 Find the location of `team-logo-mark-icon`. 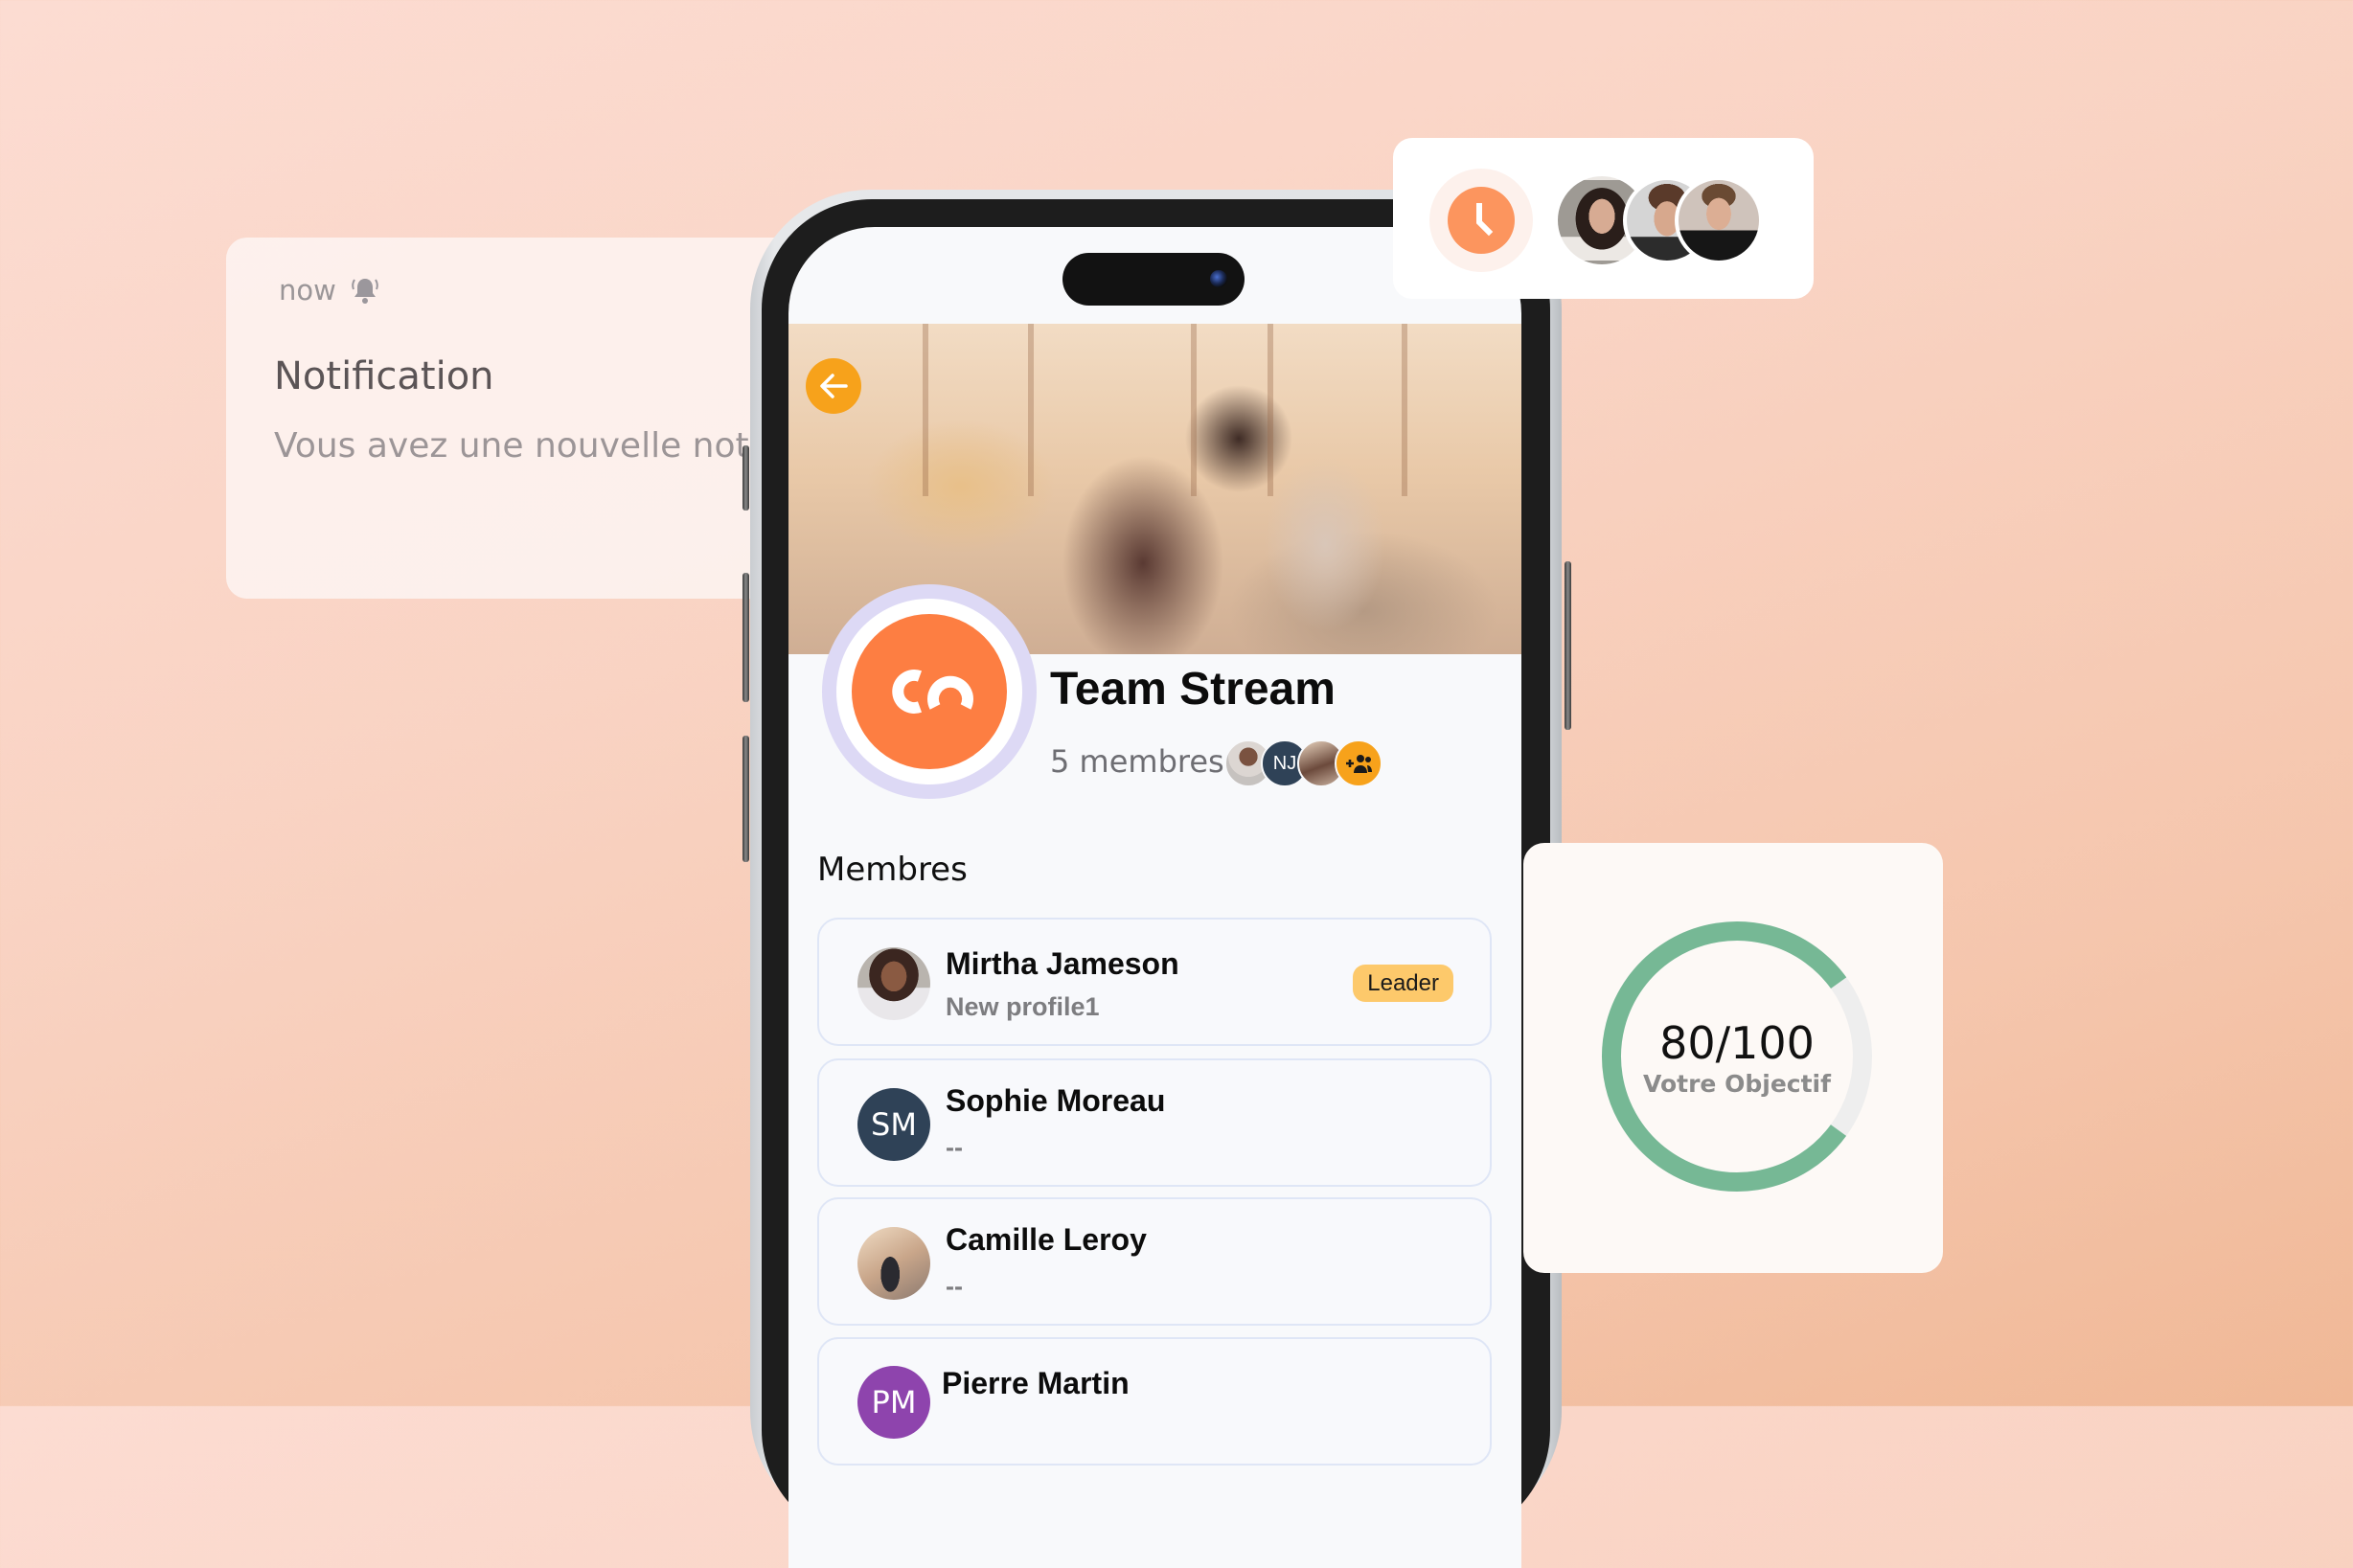

team-logo-mark-icon is located at coordinates (932, 692).